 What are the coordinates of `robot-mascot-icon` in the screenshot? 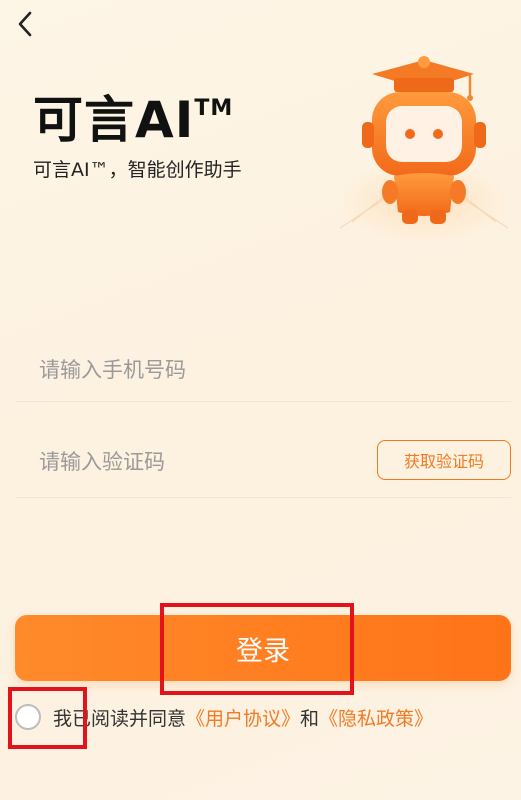 It's located at (424, 150).